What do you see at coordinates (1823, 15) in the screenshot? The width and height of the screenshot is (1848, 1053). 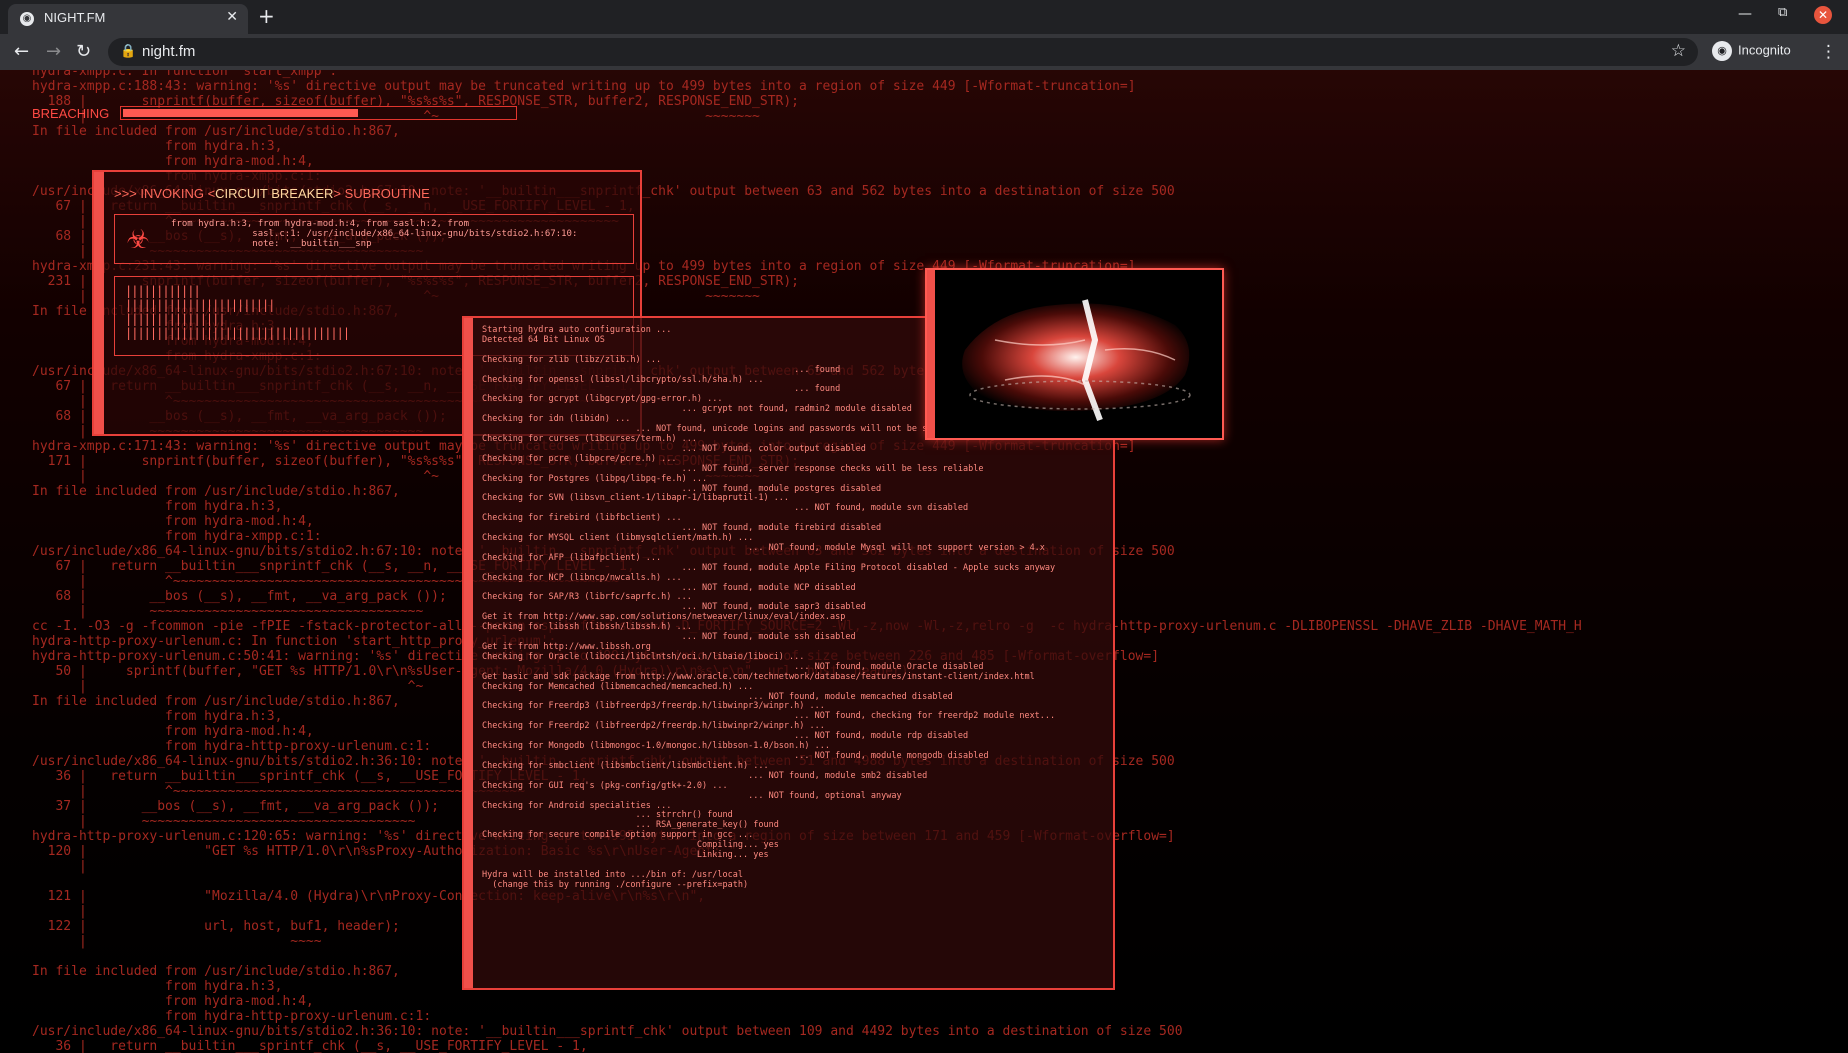 I see `close-window-icon: ✕` at bounding box center [1823, 15].